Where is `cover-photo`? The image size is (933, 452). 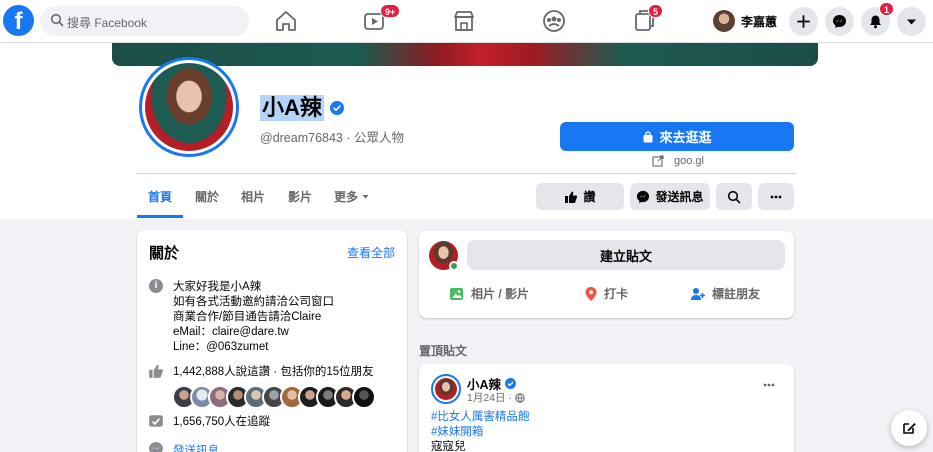 cover-photo is located at coordinates (465, 54).